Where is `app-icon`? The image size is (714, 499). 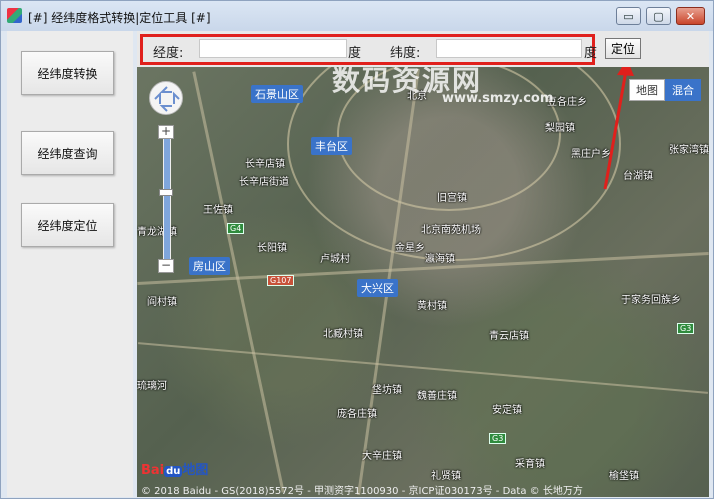 app-icon is located at coordinates (14, 15).